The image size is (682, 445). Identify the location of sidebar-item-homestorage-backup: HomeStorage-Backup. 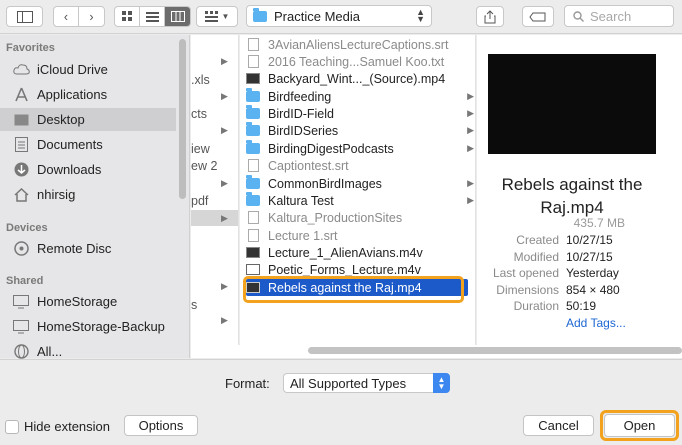
(88, 326).